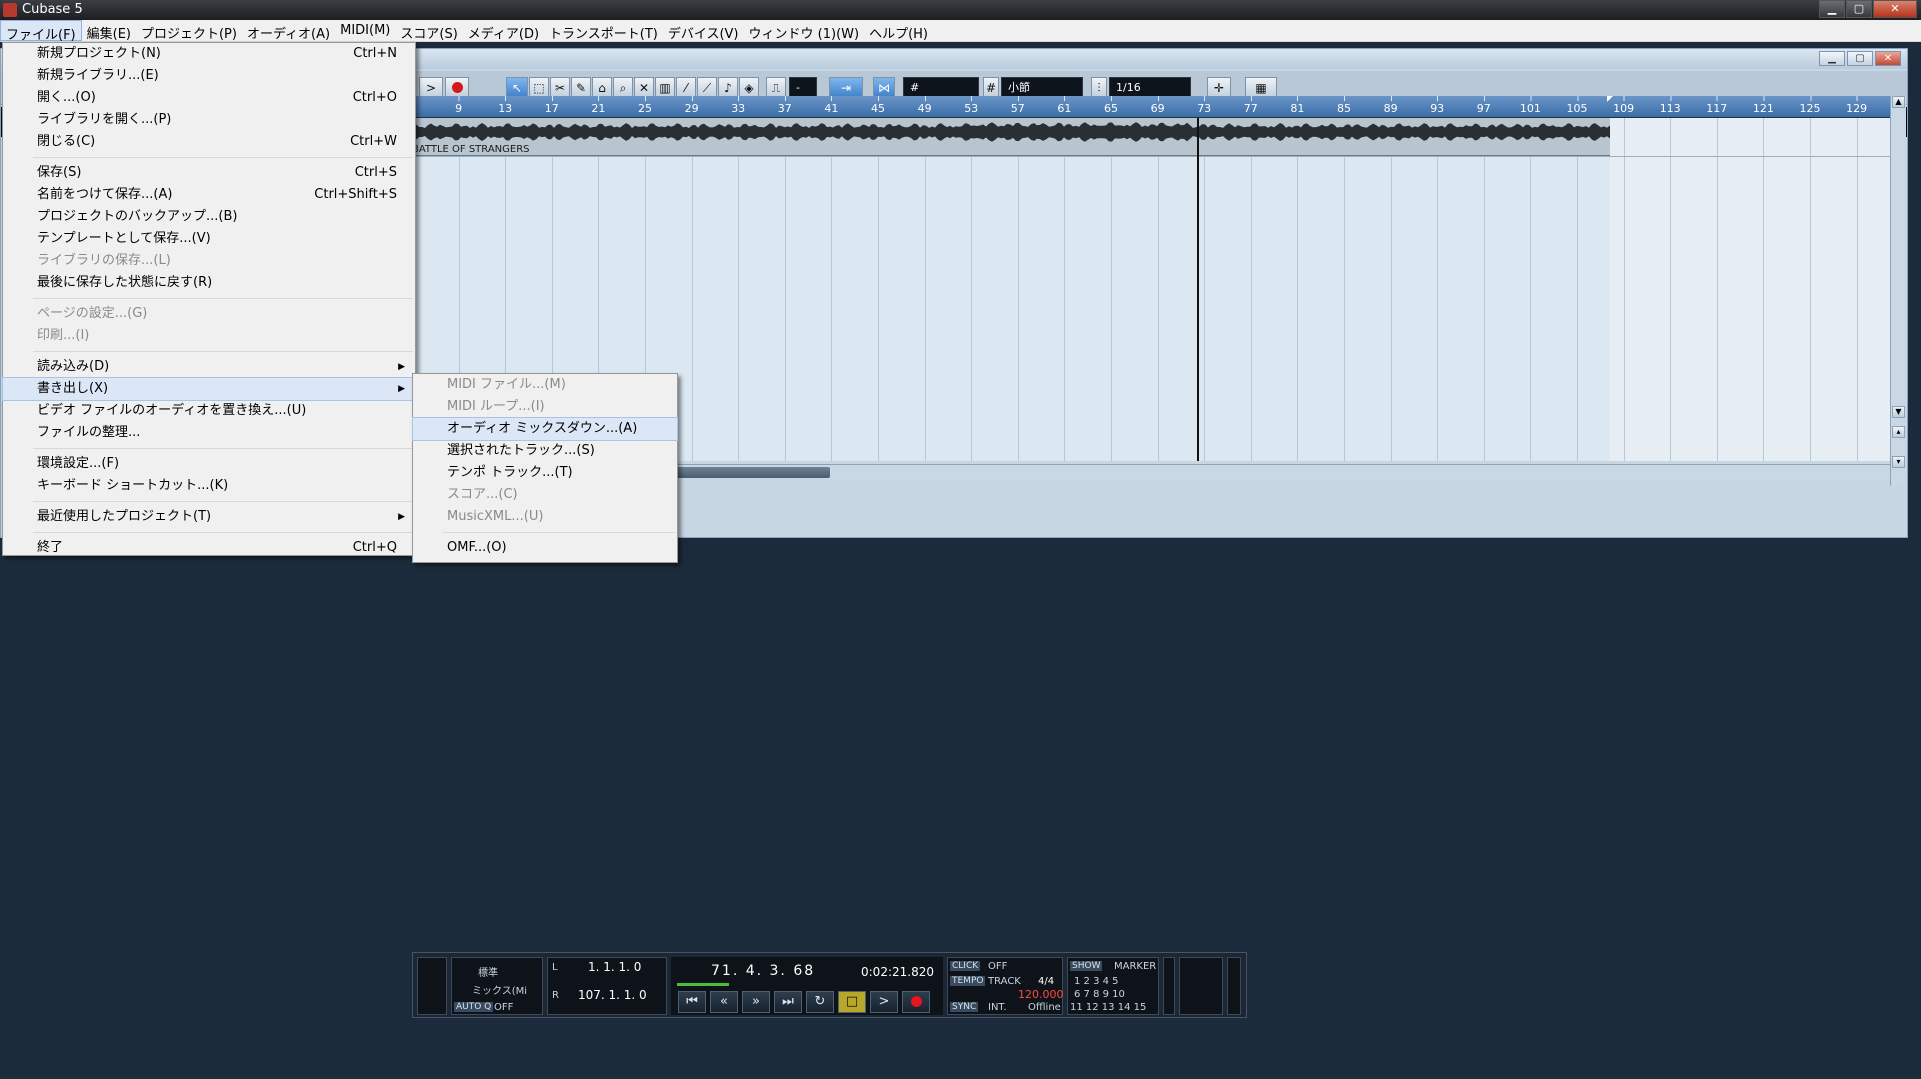 This screenshot has width=1921, height=1079. I want to click on position-time: 0:02:21.820, so click(897, 972).